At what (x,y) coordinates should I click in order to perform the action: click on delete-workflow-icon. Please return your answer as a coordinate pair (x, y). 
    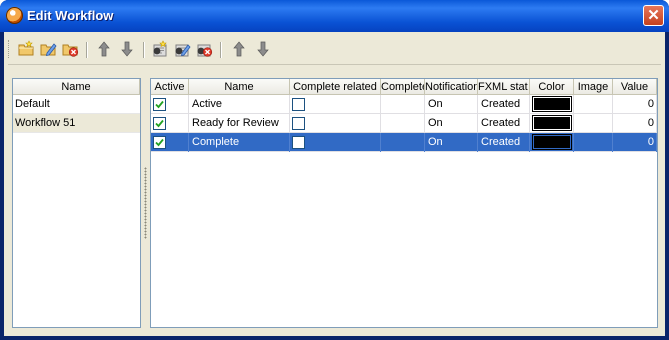
    Looking at the image, I should click on (70, 50).